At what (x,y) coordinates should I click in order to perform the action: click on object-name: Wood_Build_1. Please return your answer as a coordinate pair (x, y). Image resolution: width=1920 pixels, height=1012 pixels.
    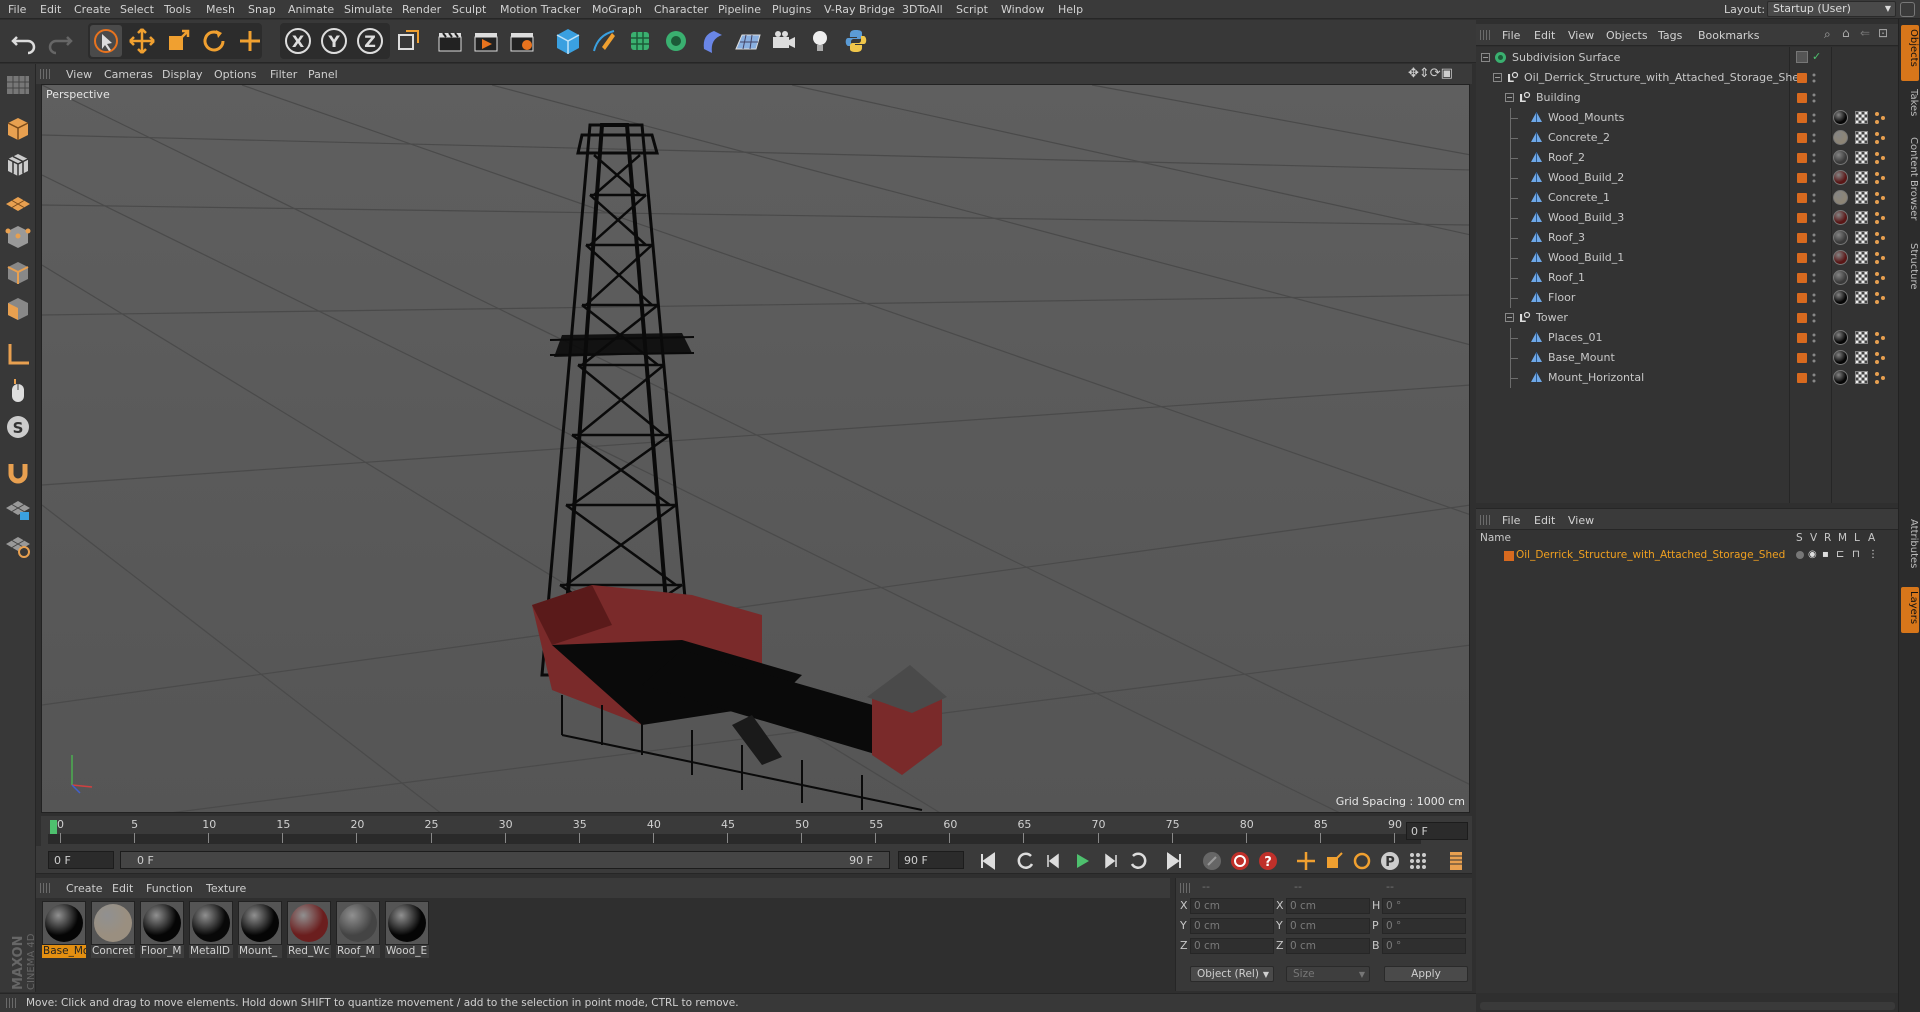
    Looking at the image, I should click on (1586, 257).